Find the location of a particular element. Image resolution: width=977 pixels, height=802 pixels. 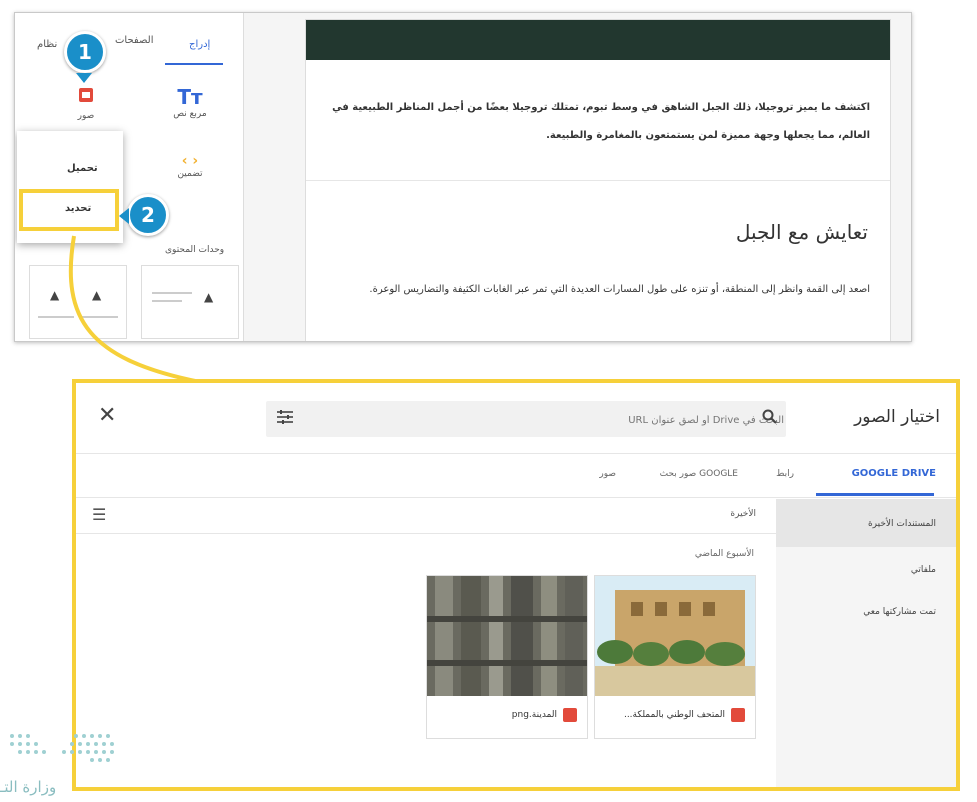

photo-caption-city: المدينة.png is located at coordinates (534, 715).